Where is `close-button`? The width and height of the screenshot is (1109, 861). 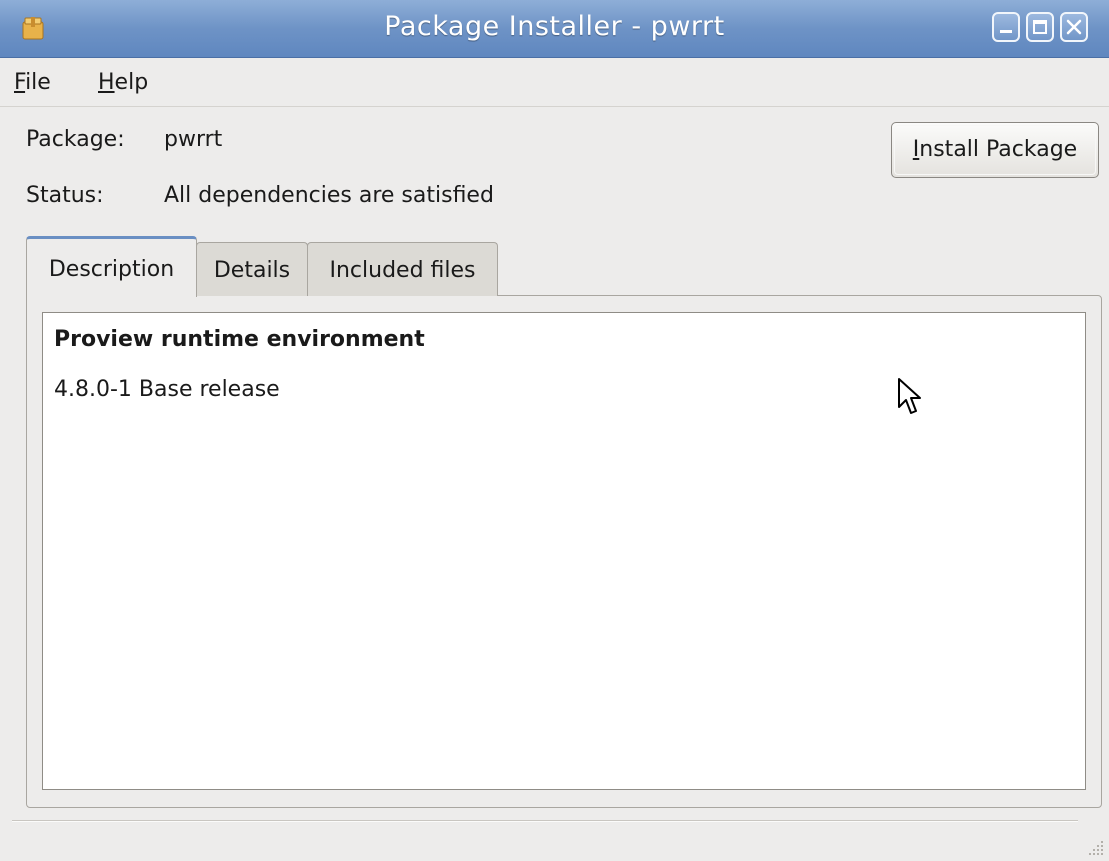 close-button is located at coordinates (1074, 27).